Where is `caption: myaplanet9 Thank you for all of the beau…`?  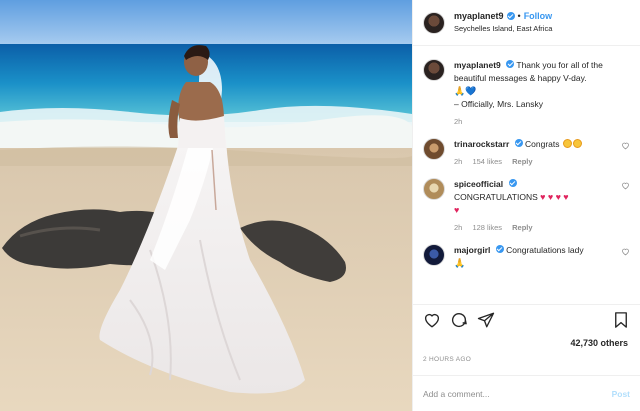 caption: myaplanet9 Thank you for all of the beau… is located at coordinates (526, 92).